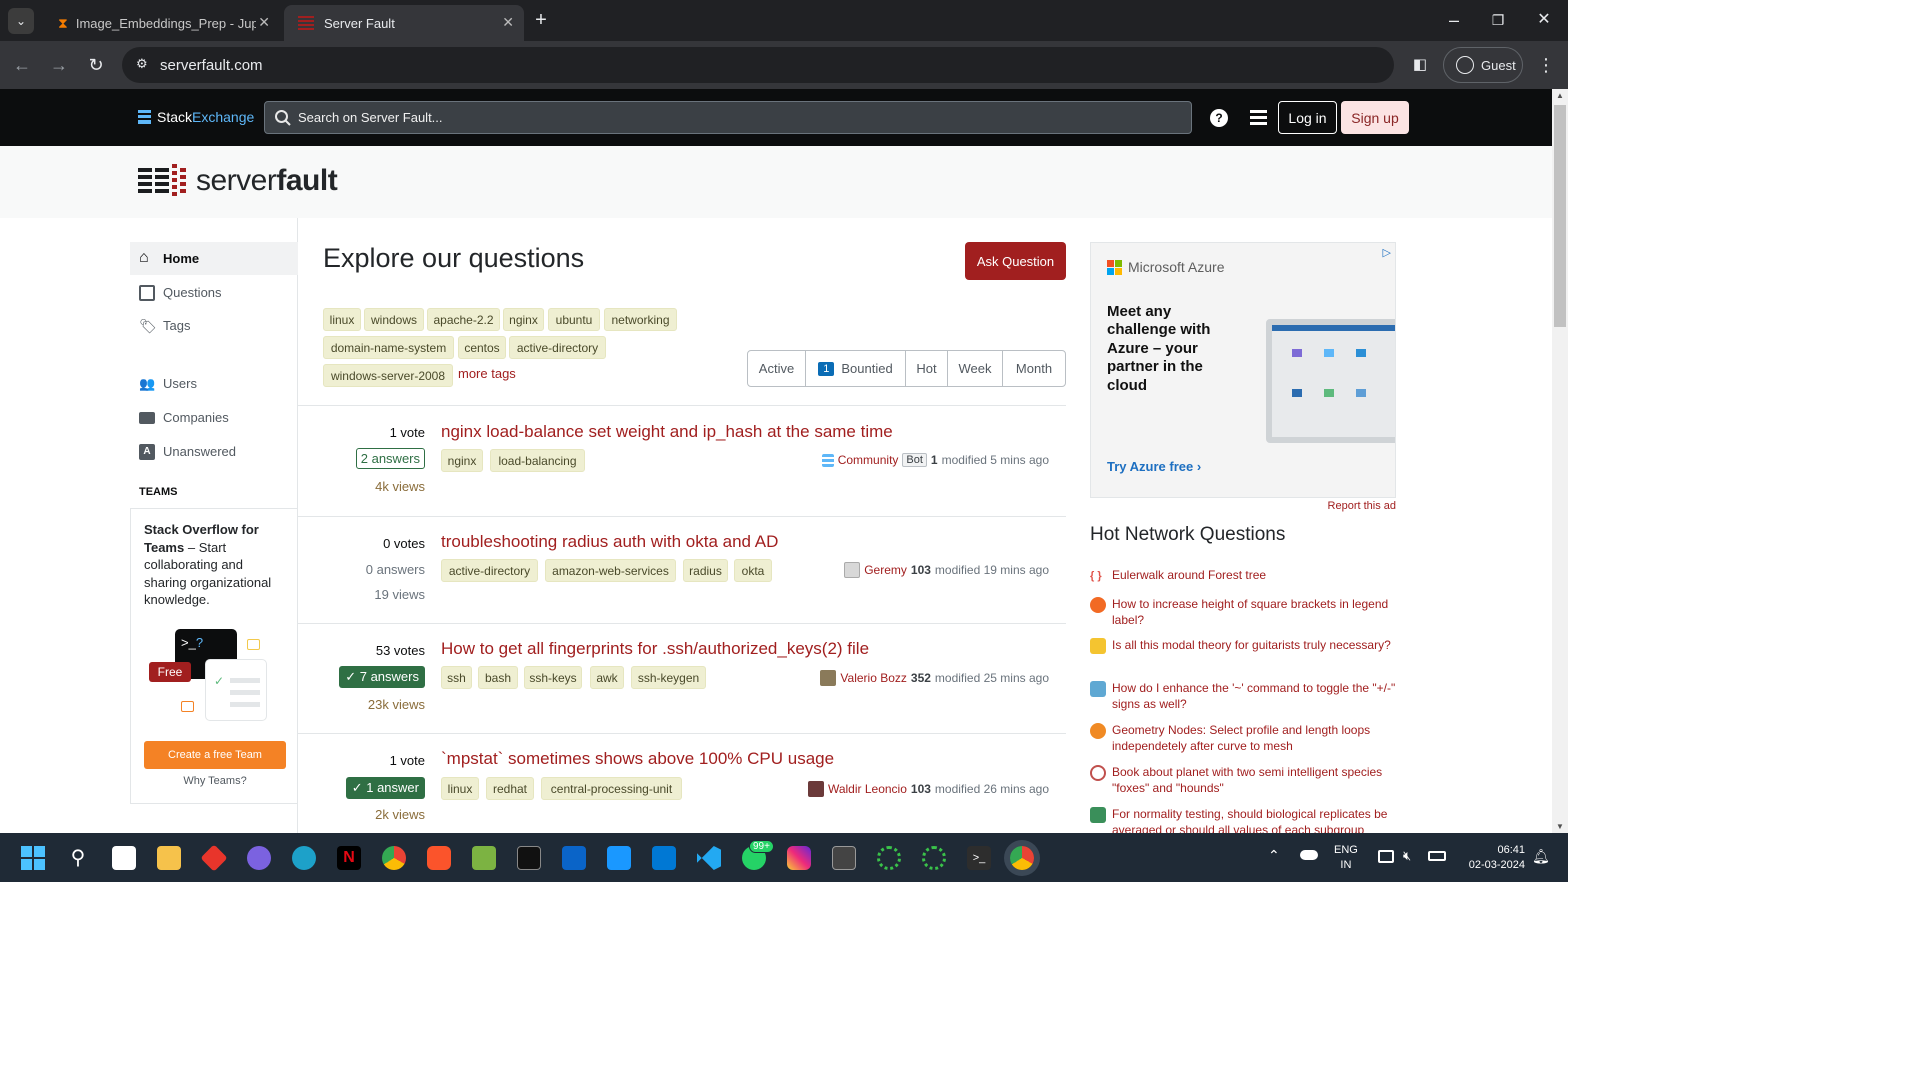  What do you see at coordinates (856, 368) in the screenshot?
I see `filter-bountied: 1 Bountied` at bounding box center [856, 368].